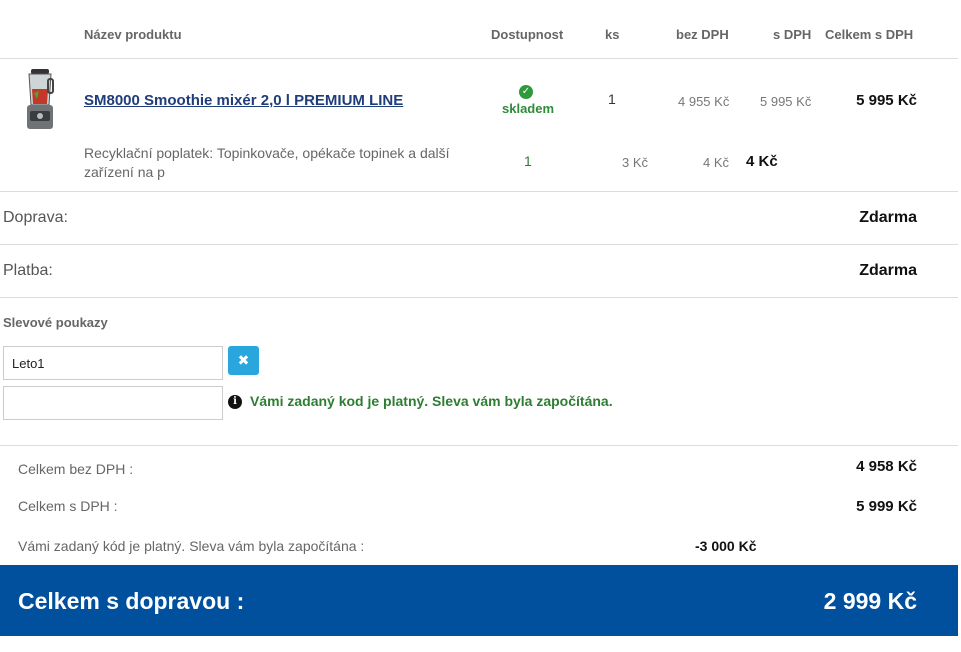  Describe the element at coordinates (479, 58) in the screenshot. I see `header-divider` at that location.